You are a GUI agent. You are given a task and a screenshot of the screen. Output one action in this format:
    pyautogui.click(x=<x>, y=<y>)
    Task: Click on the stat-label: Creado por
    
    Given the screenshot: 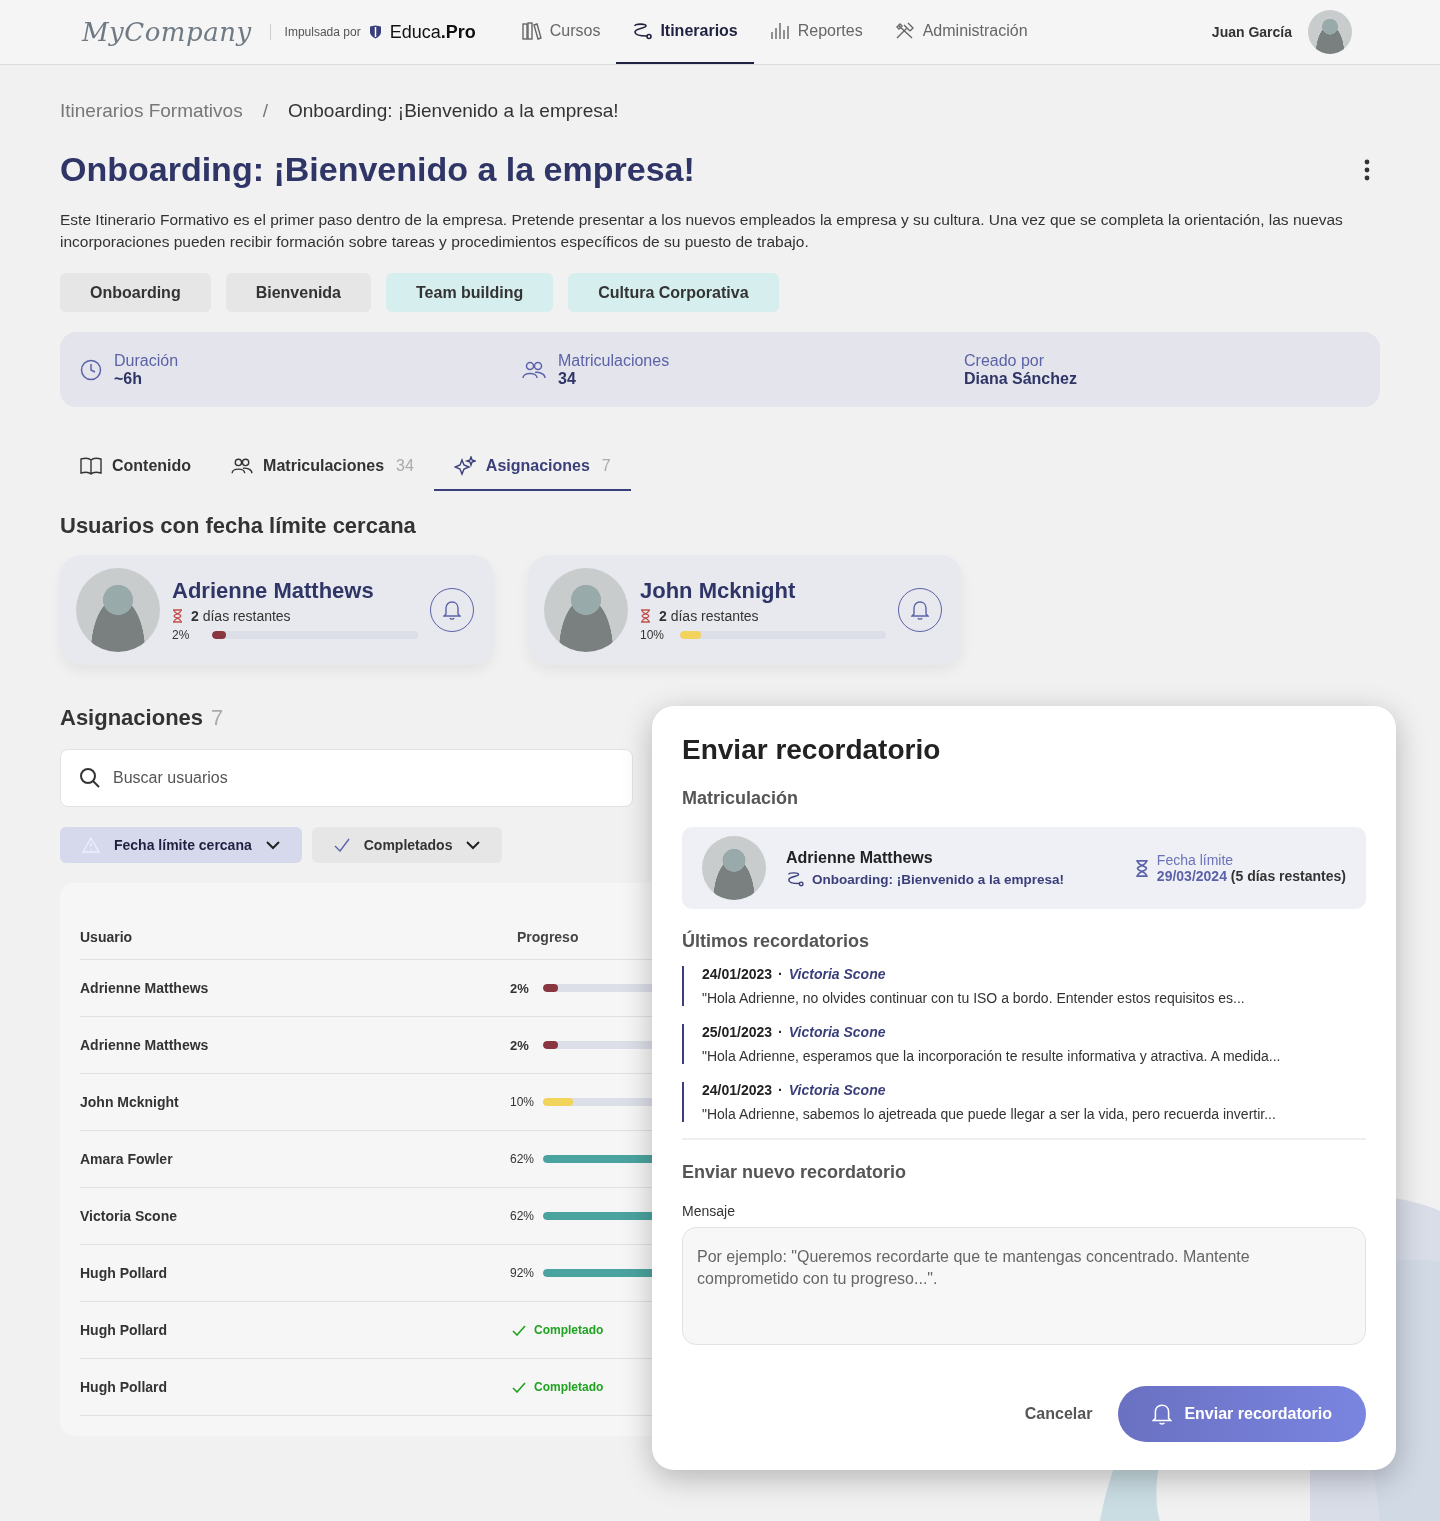 What is the action you would take?
    pyautogui.click(x=1005, y=360)
    